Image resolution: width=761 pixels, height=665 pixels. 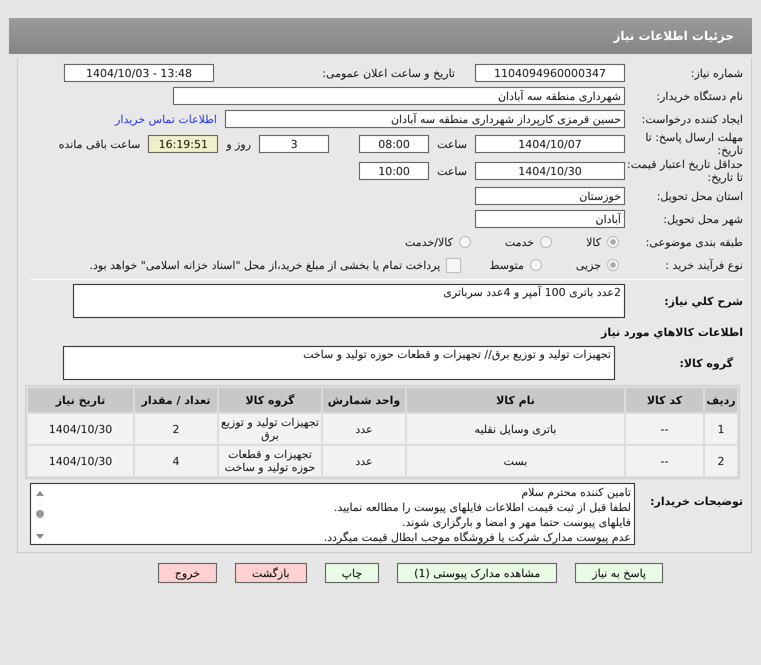 I want to click on page-title: جزئیات اطلاعات نیاز, so click(x=673, y=36).